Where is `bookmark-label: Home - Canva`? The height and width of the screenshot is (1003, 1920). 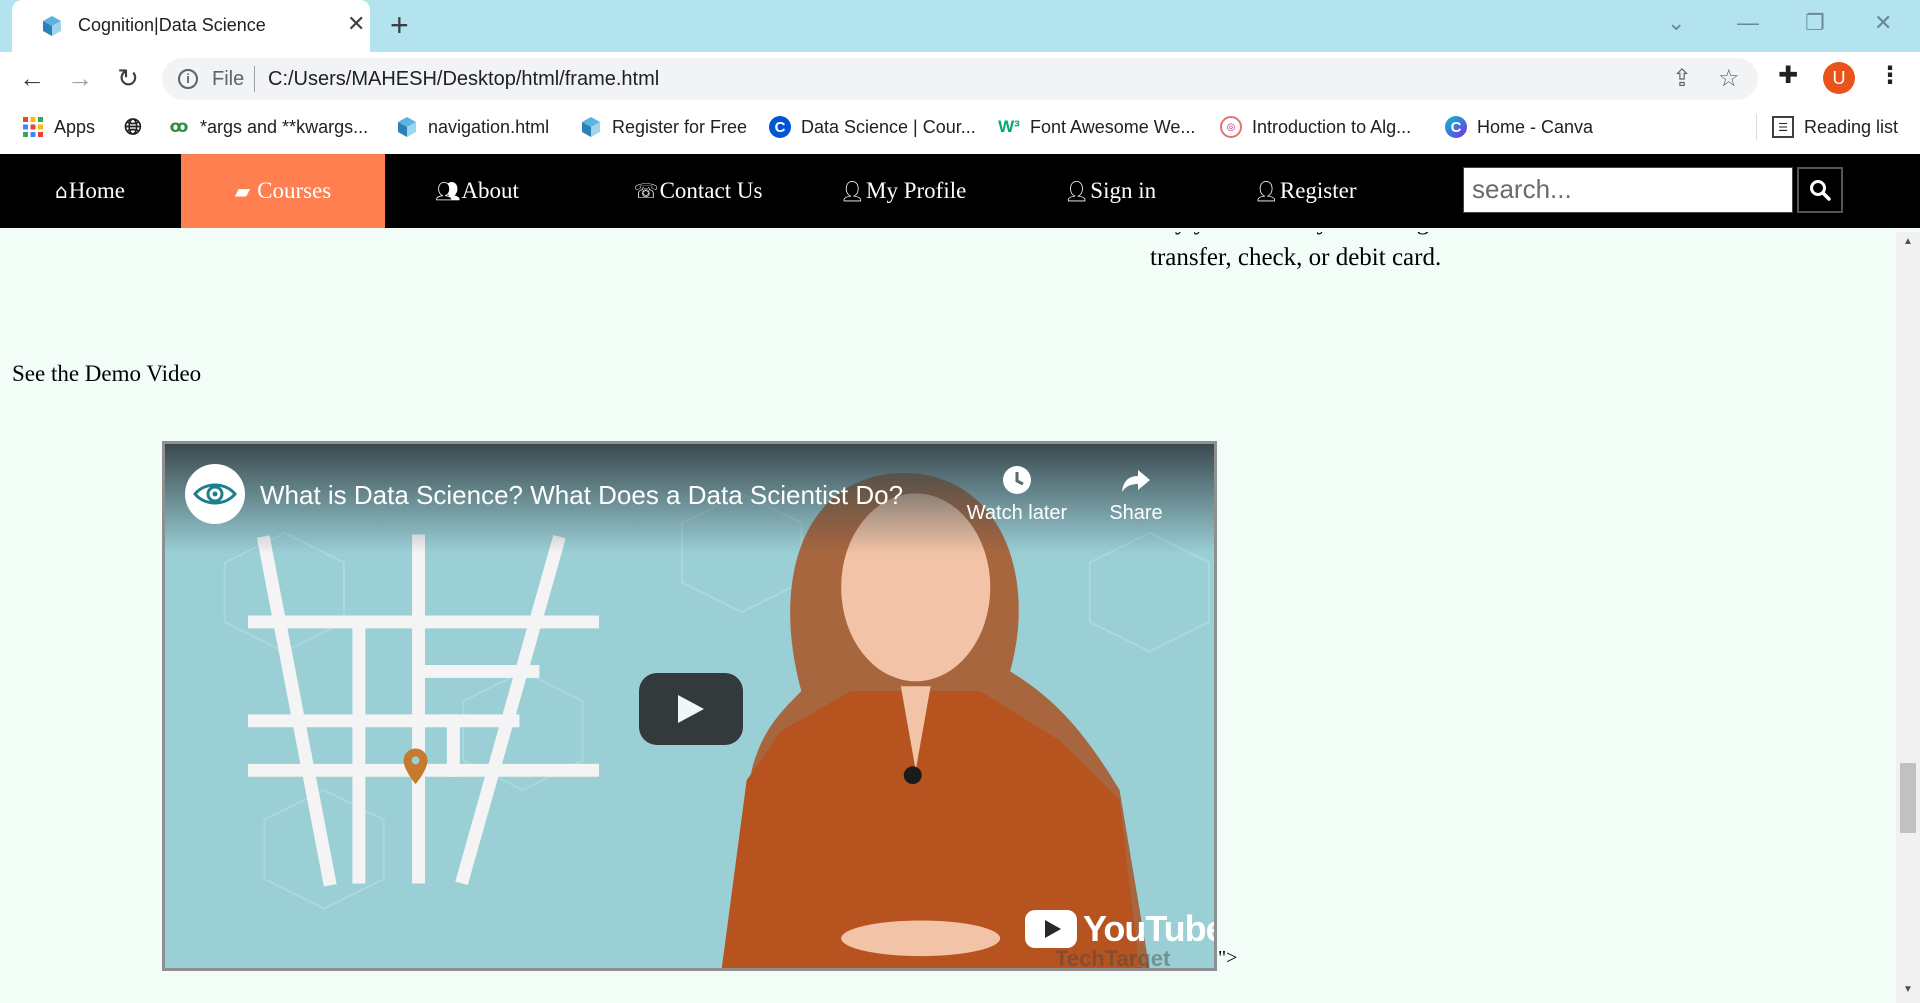
bookmark-label: Home - Canva is located at coordinates (1535, 126).